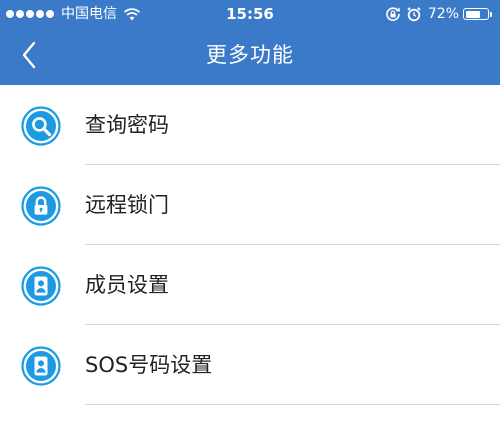 The height and width of the screenshot is (427, 500). Describe the element at coordinates (443, 14) in the screenshot. I see `battery-percent: 72%` at that location.